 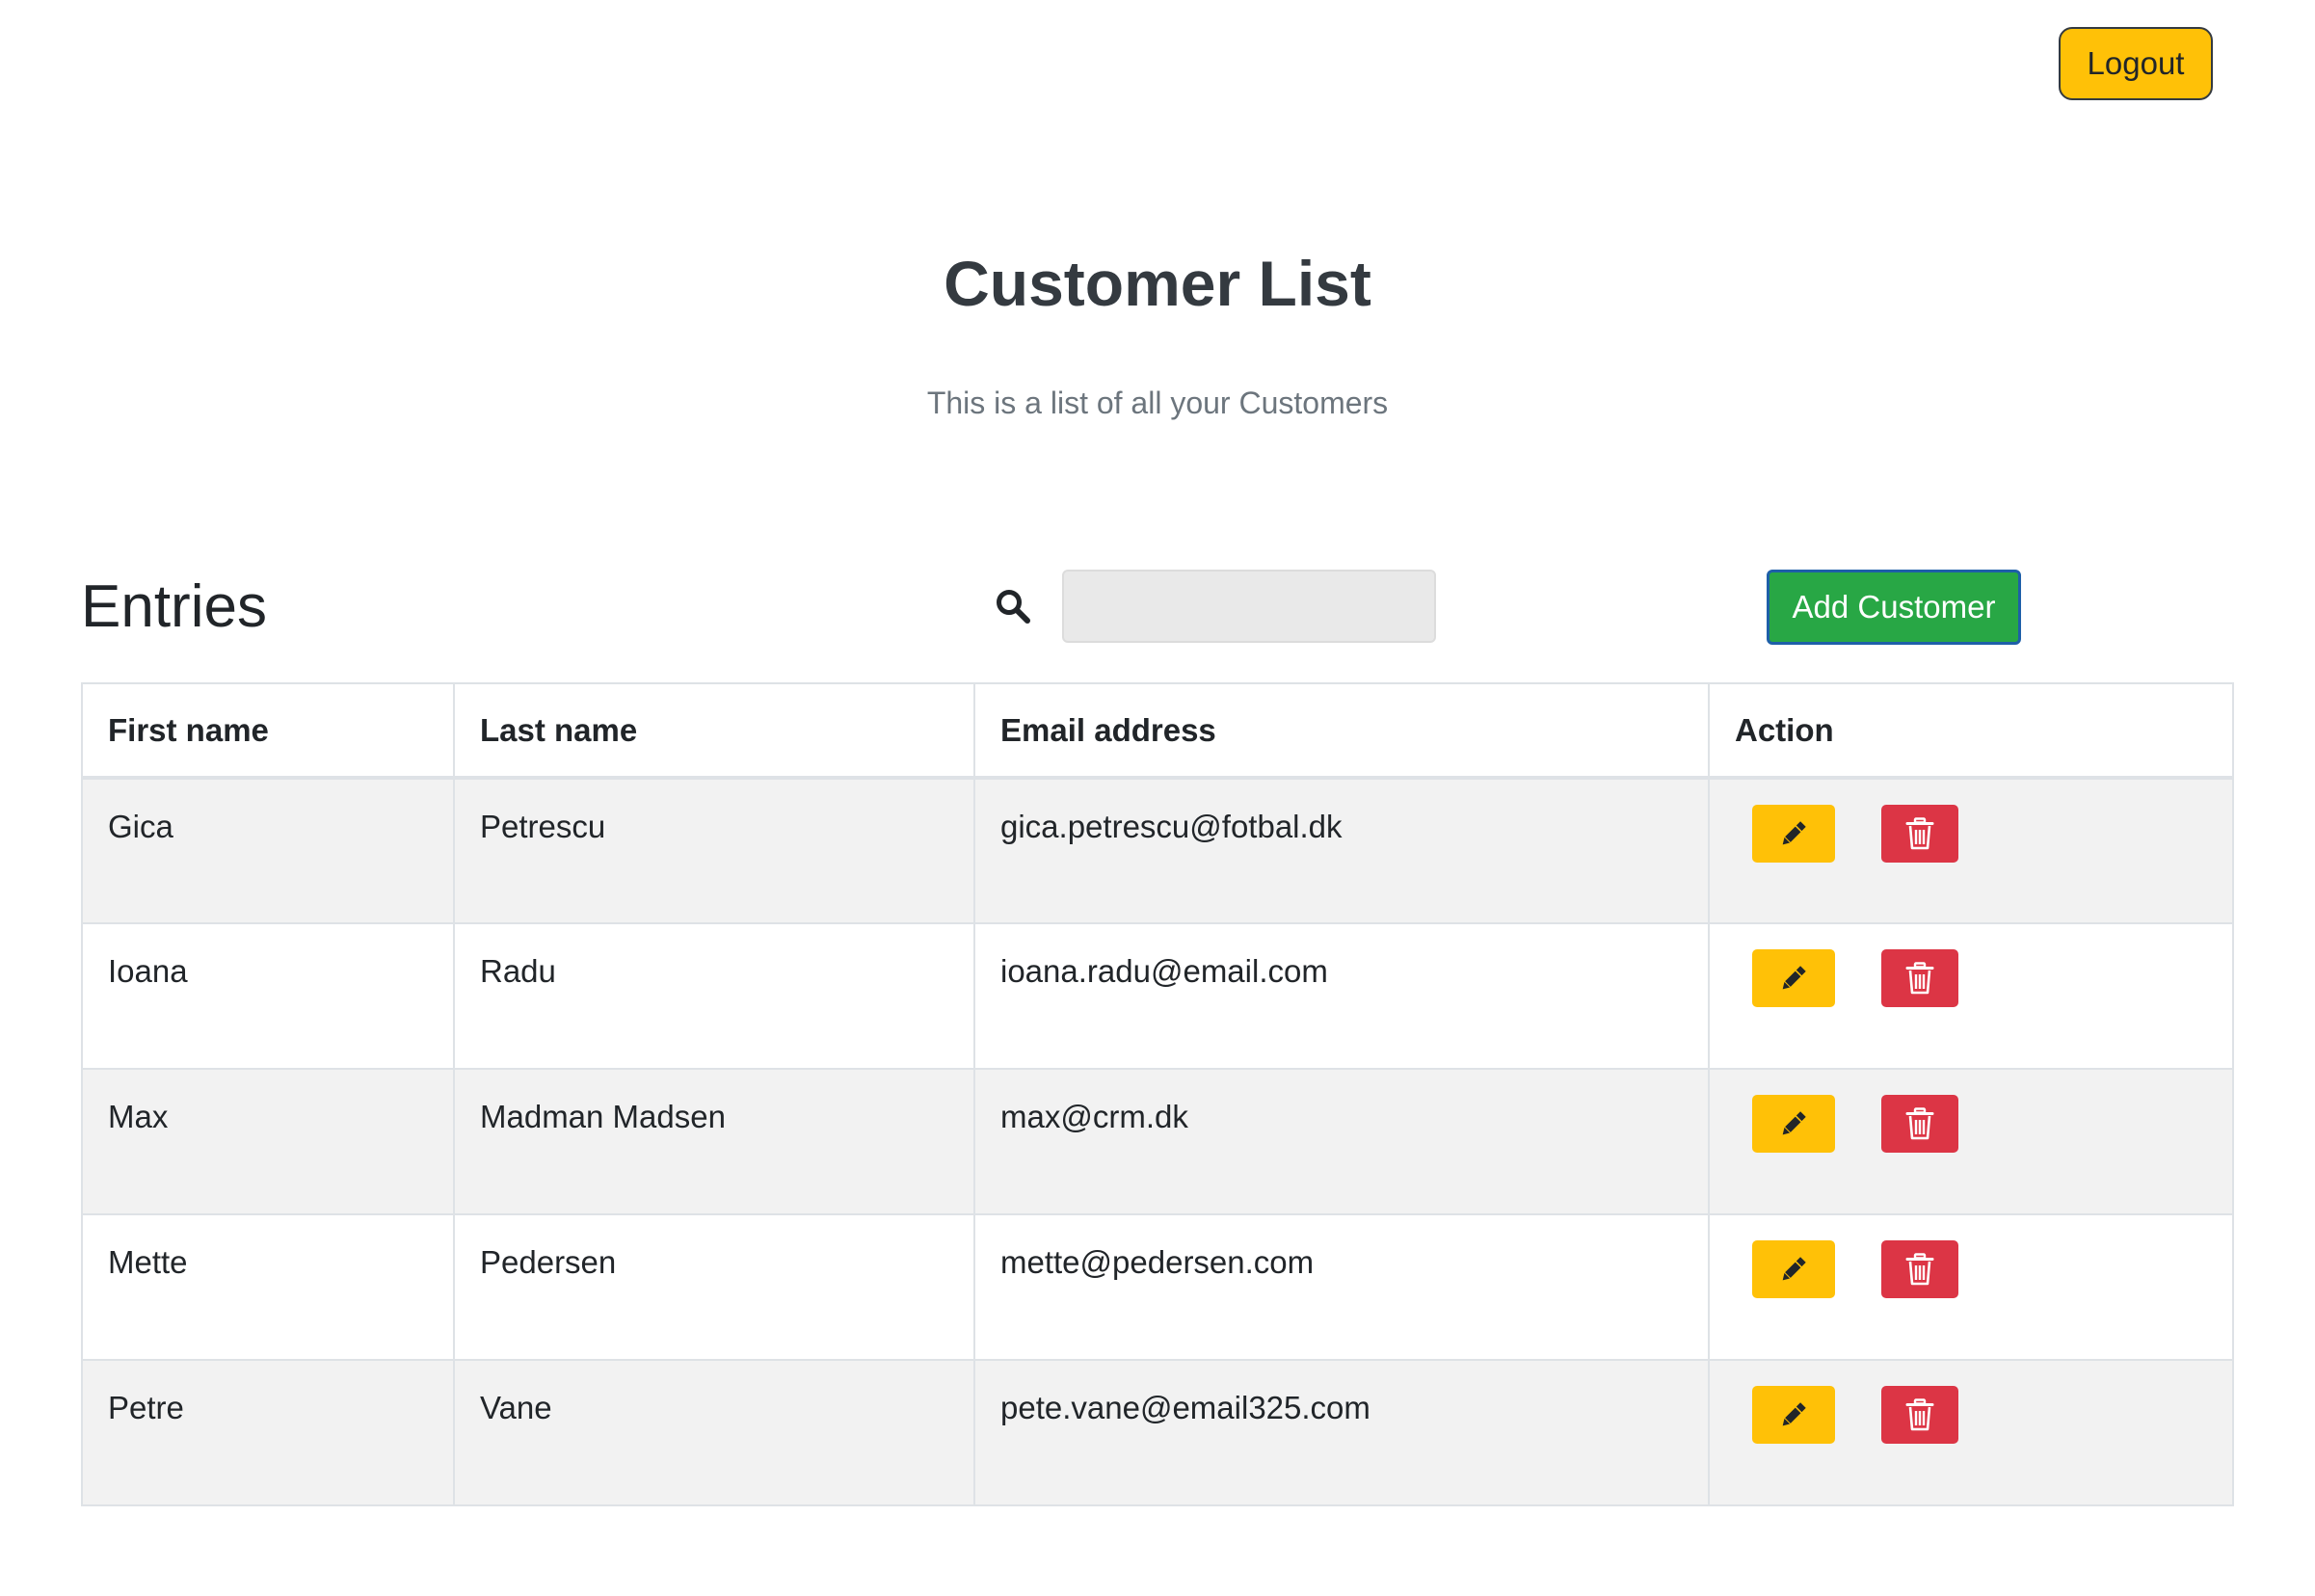 I want to click on table-row: Ioana Radu ioana.radu@email.com, so click(x=1158, y=996).